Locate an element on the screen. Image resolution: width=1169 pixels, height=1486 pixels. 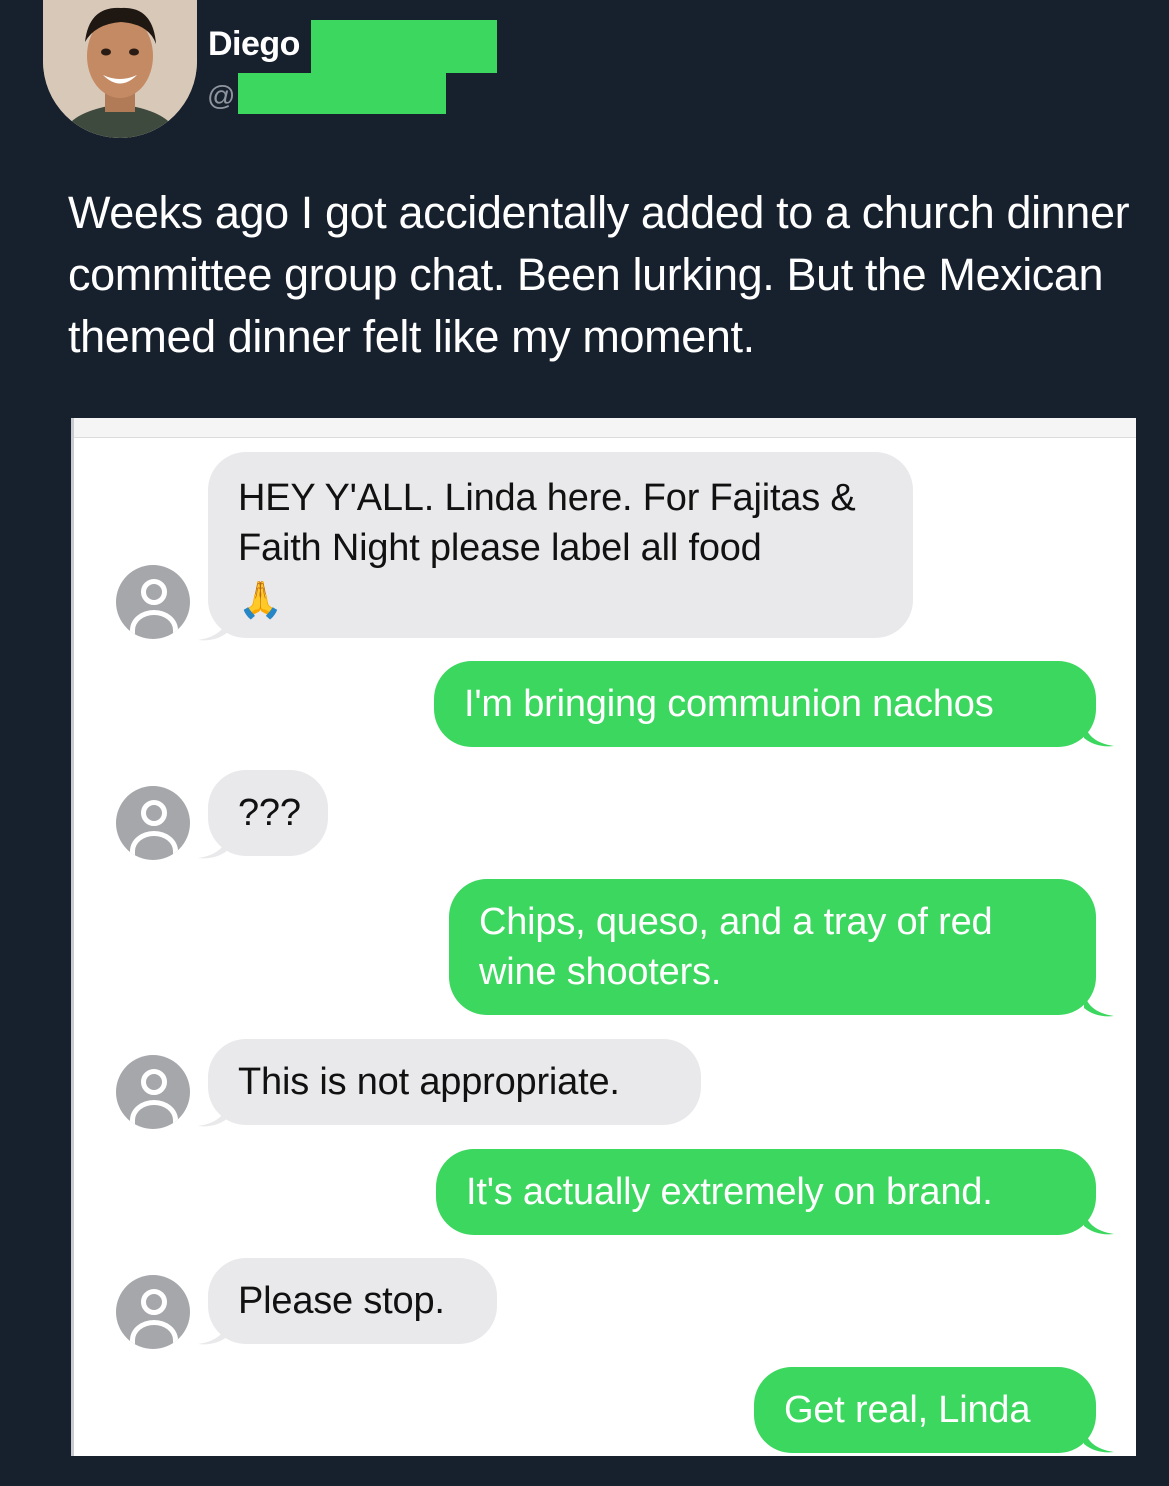
message-text: Please stop. is located at coordinates (341, 1301).